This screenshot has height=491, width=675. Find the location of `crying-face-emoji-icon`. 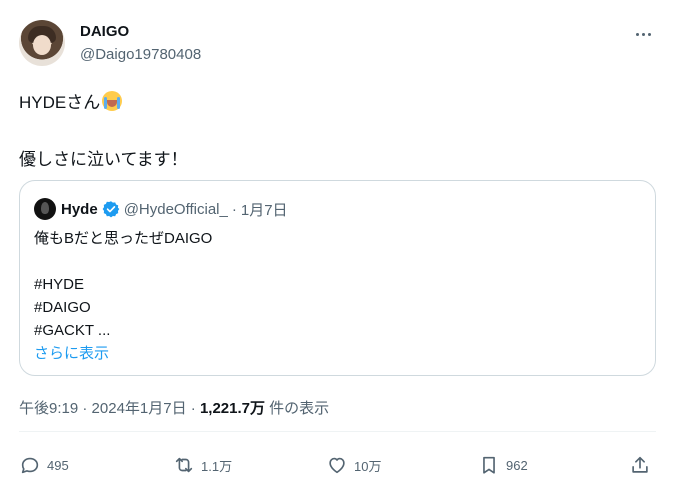

crying-face-emoji-icon is located at coordinates (112, 100).